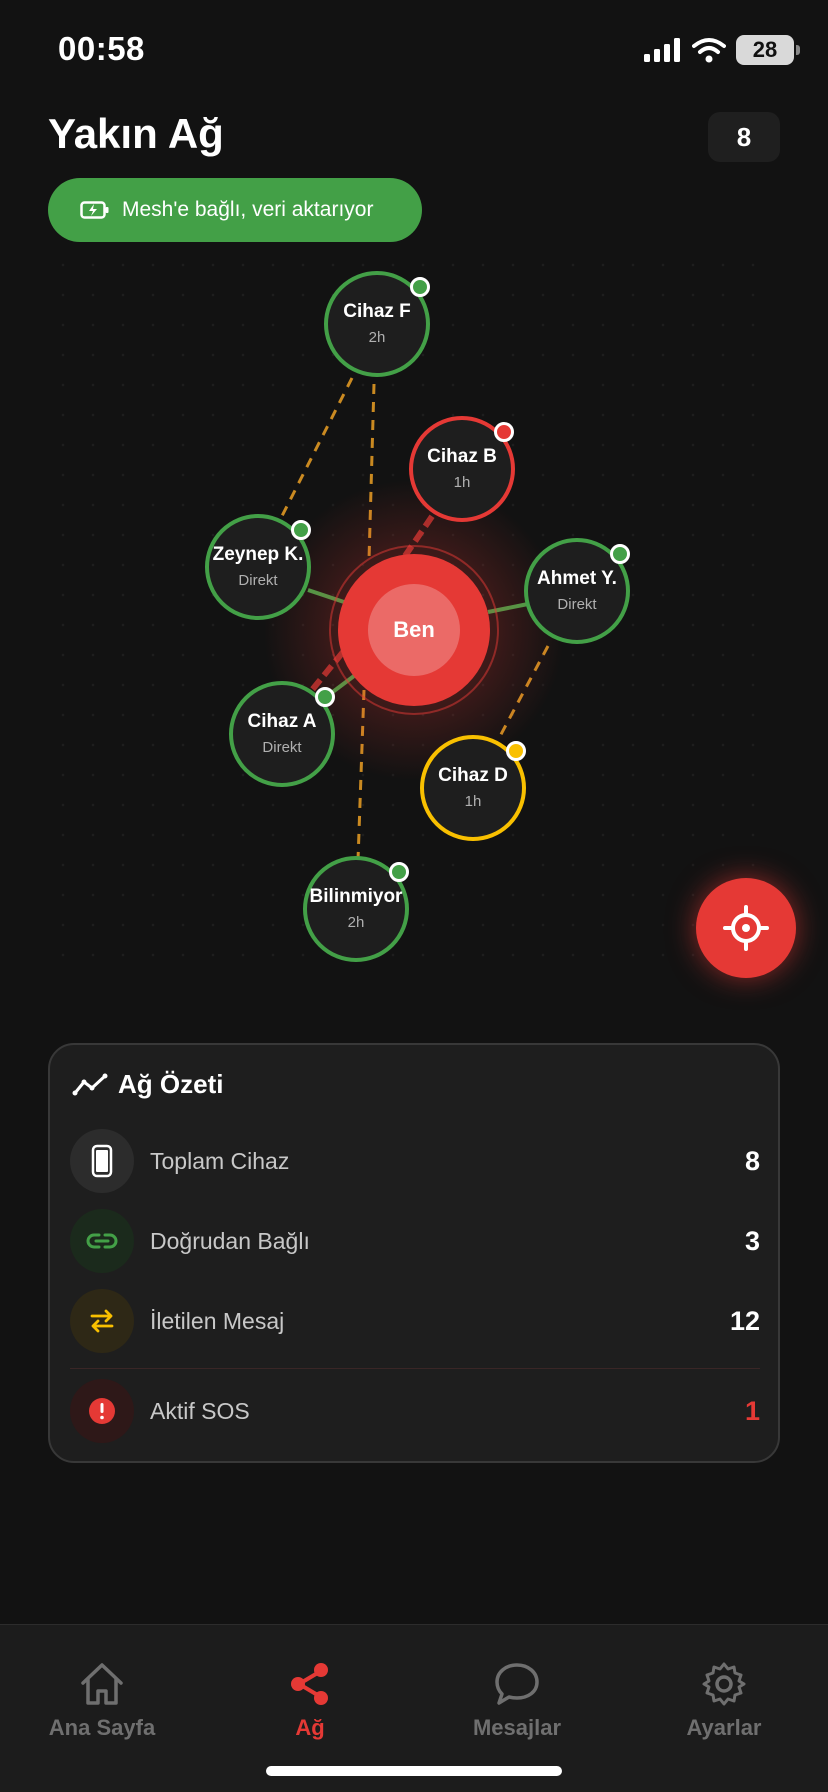 The image size is (828, 1792). Describe the element at coordinates (102, 1684) in the screenshot. I see `home-icon` at that location.